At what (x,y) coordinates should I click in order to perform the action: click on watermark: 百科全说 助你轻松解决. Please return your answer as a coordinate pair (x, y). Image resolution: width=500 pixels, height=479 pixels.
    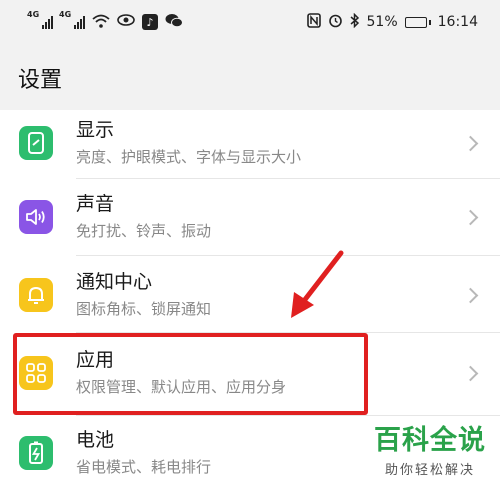
    Looking at the image, I should click on (430, 448).